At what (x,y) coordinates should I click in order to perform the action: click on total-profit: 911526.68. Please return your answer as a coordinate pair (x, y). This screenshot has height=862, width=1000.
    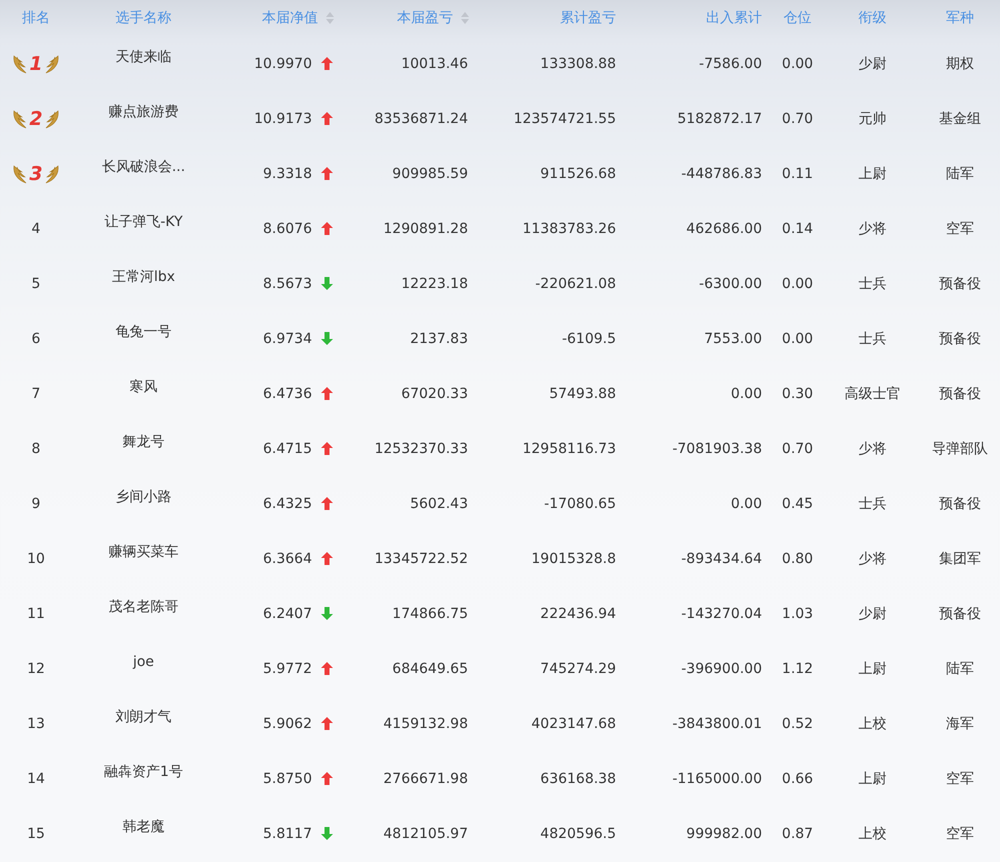
    Looking at the image, I should click on (578, 174).